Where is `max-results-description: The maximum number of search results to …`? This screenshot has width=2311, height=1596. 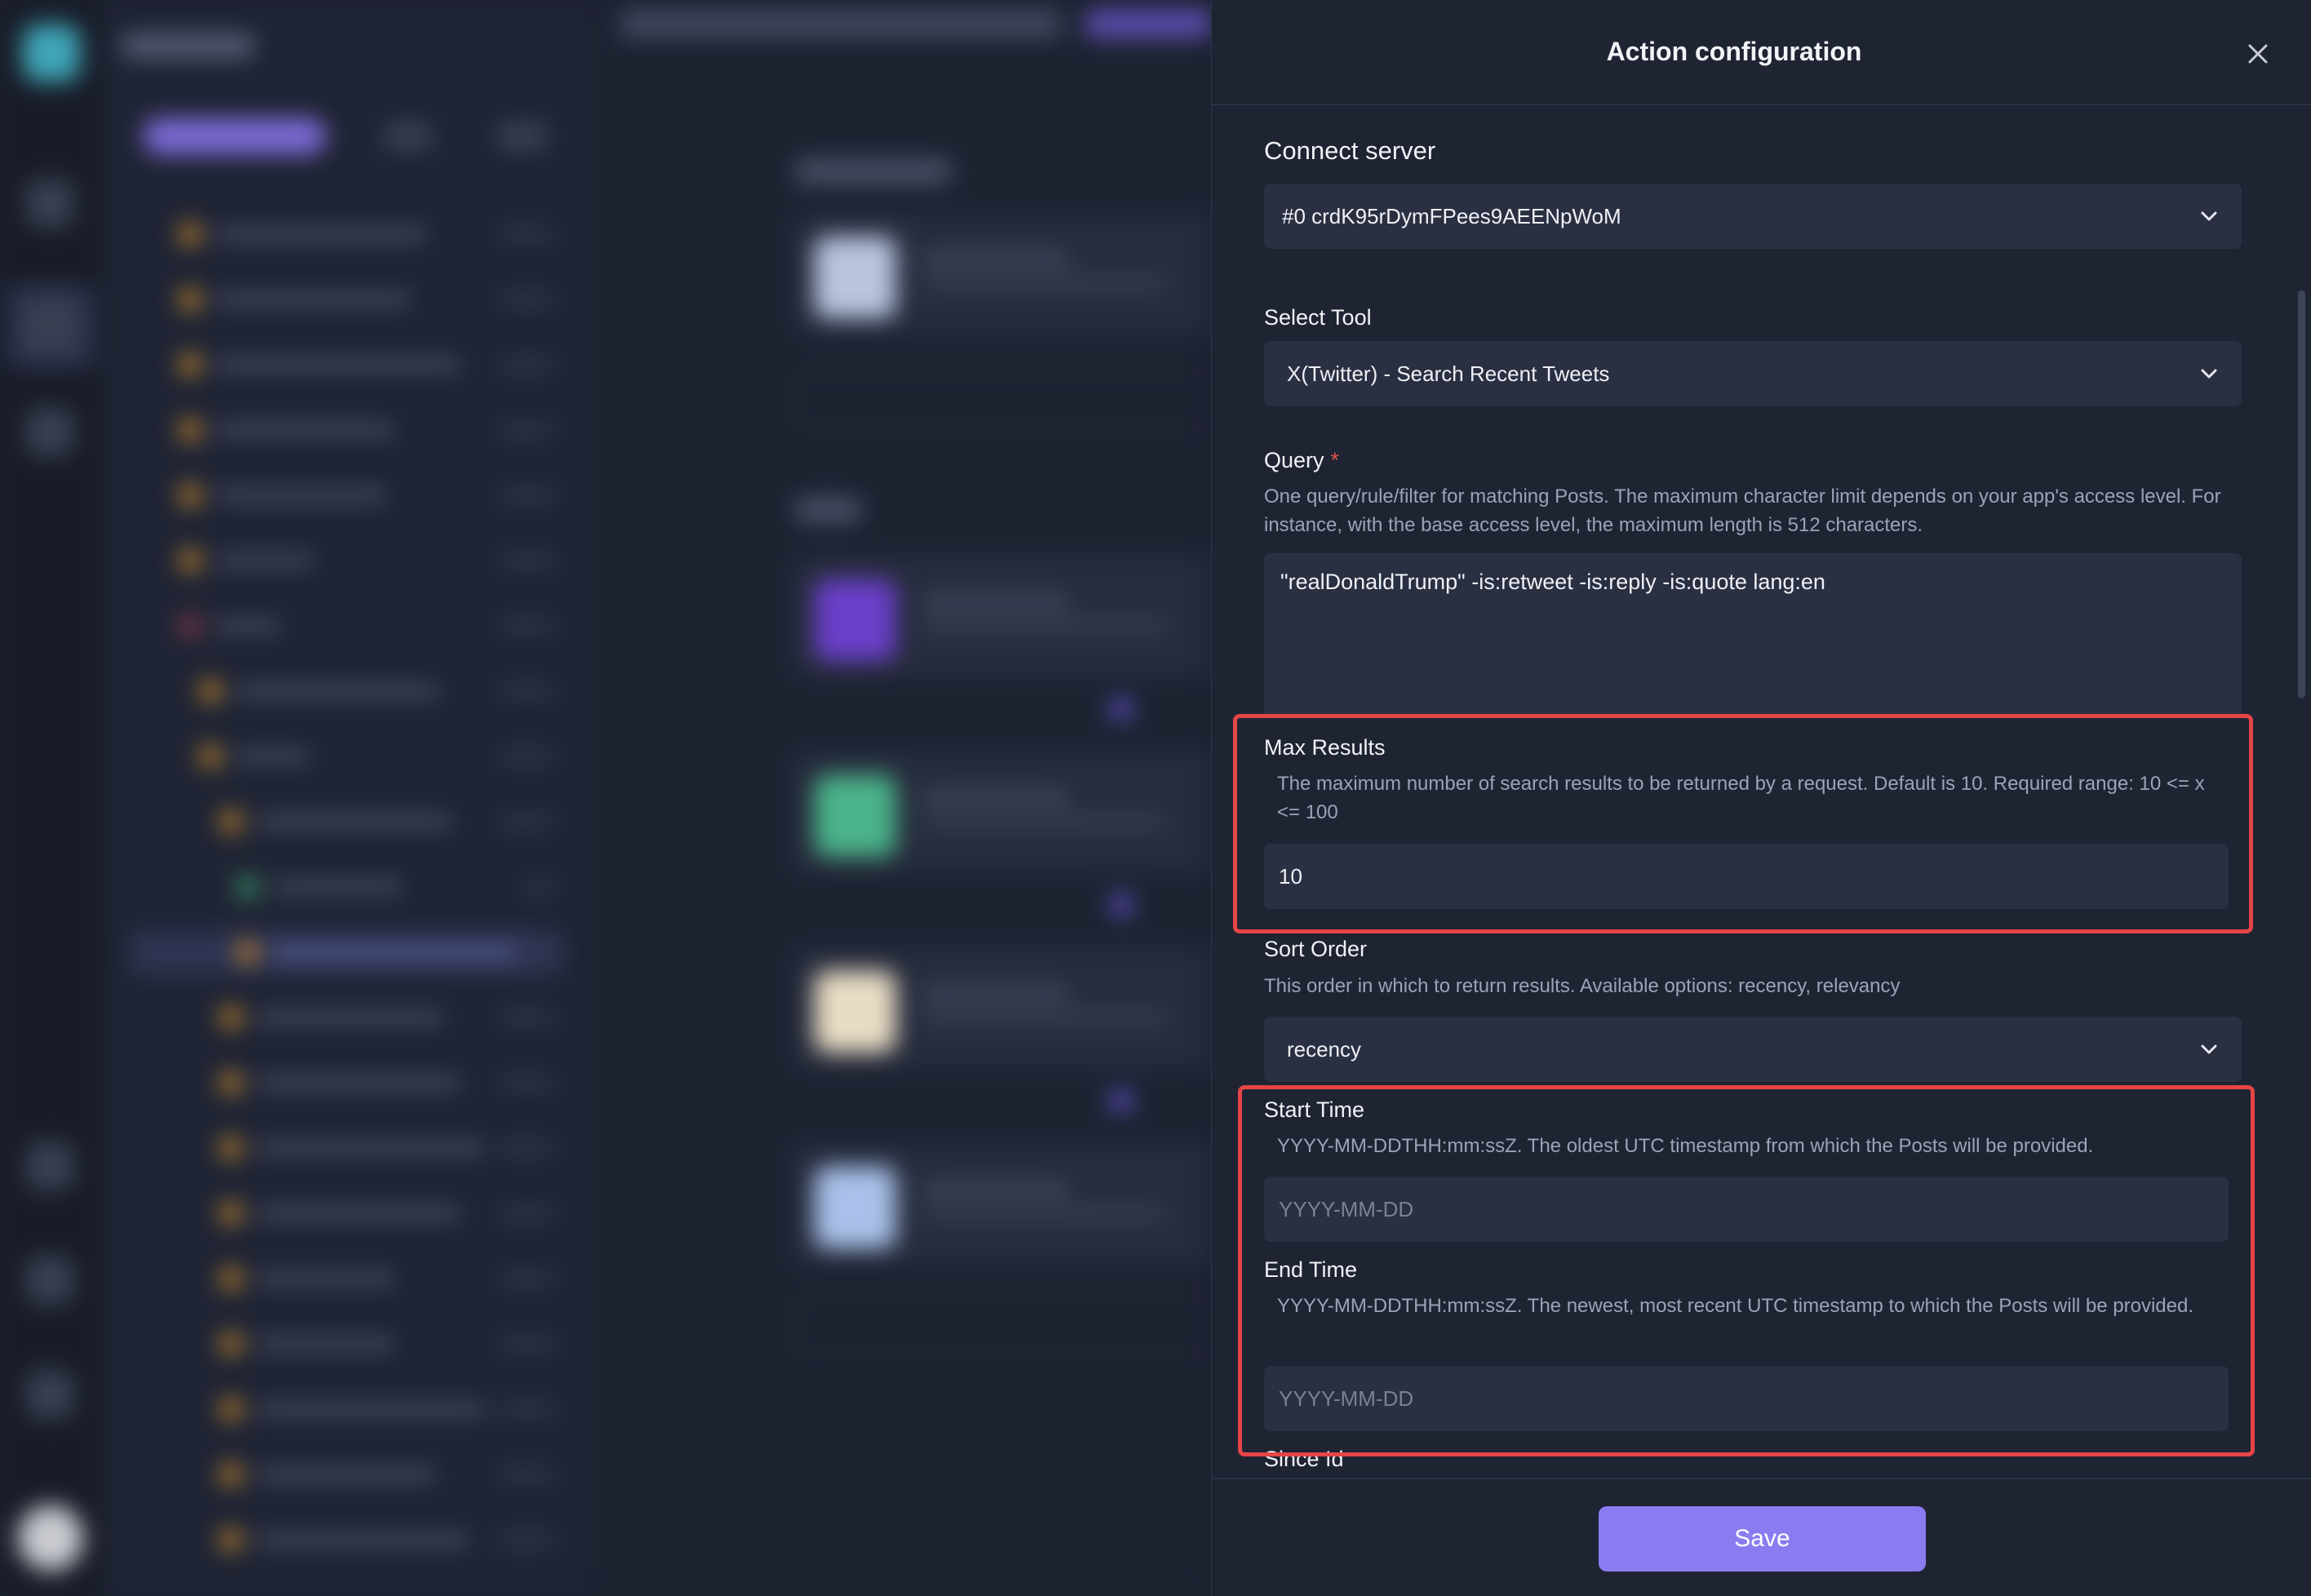
max-results-description: The maximum number of search results to … is located at coordinates (1741, 798).